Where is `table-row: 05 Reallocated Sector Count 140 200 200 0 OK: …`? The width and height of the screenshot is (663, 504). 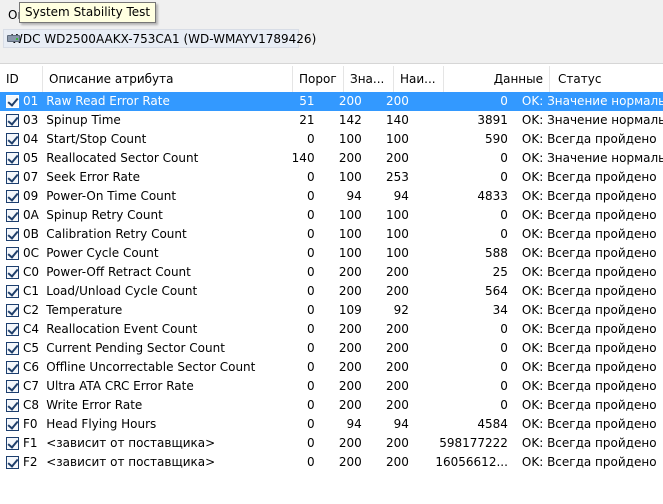
table-row: 05 Reallocated Sector Count 140 200 200 0 OK: … is located at coordinates (331, 158).